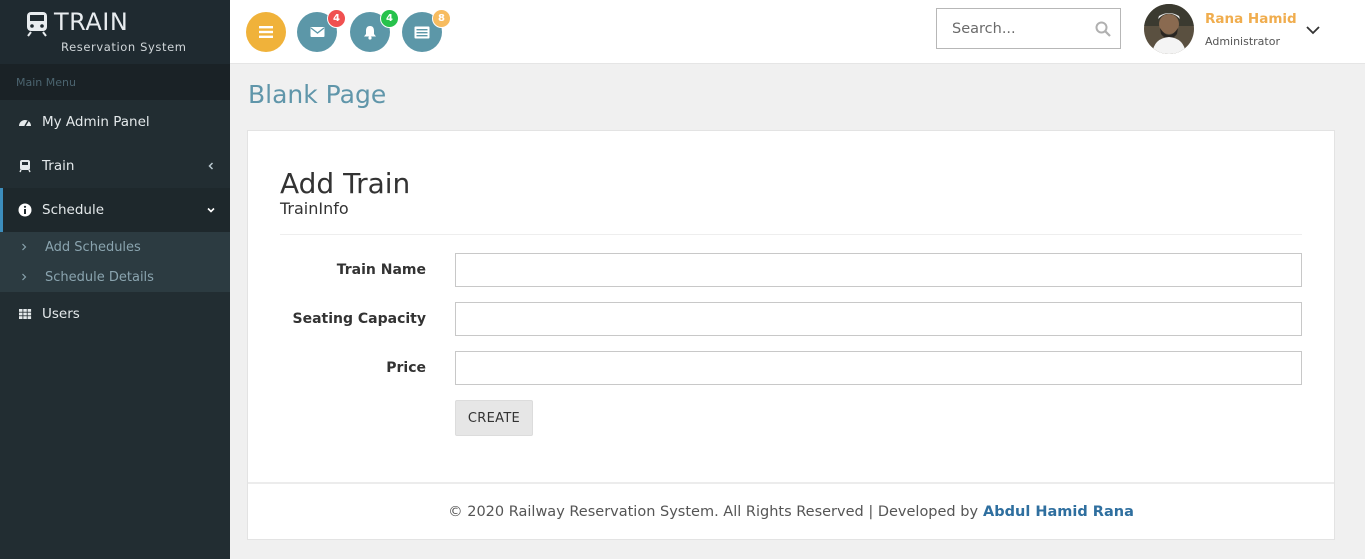 The image size is (1365, 559). Describe the element at coordinates (791, 234) in the screenshot. I see `divider` at that location.